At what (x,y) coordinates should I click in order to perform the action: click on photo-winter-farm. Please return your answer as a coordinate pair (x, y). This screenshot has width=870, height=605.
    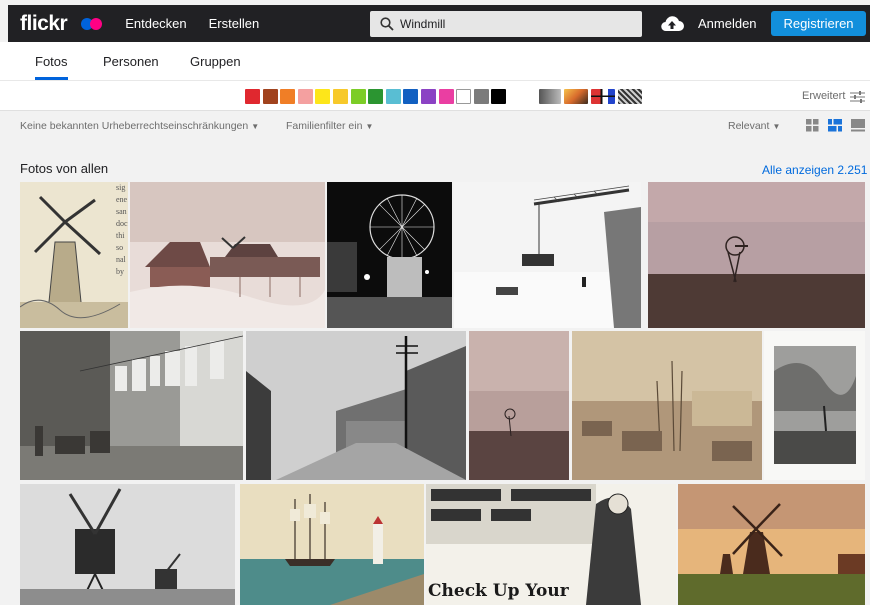
    Looking at the image, I should click on (227, 255).